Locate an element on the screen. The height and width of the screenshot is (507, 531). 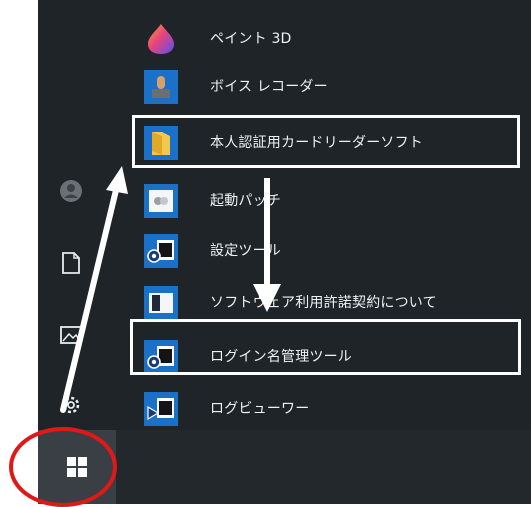
arrow-to-folder-head is located at coordinates (117, 180).